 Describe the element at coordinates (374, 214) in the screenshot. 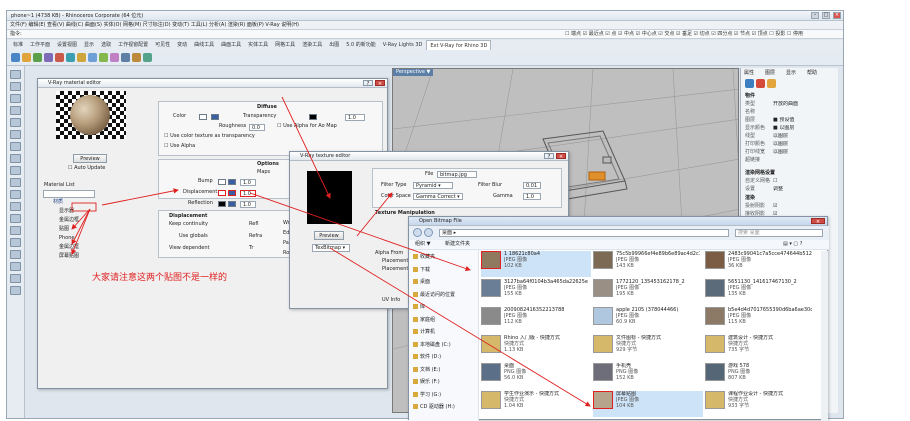

I see `arrow-to-file-field` at that location.